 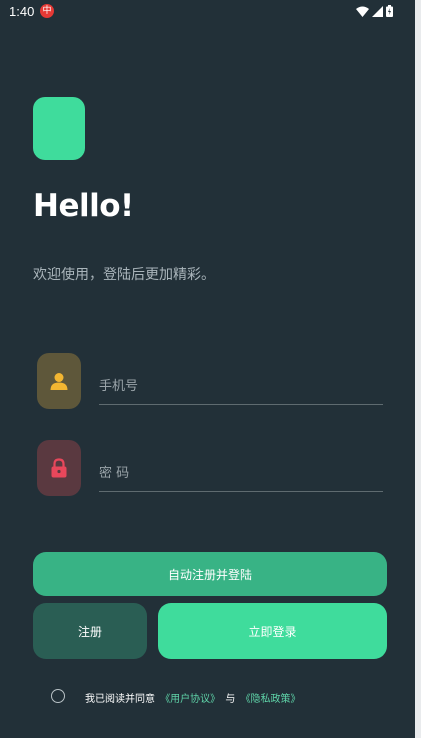 I want to click on app-logo, so click(x=59, y=128).